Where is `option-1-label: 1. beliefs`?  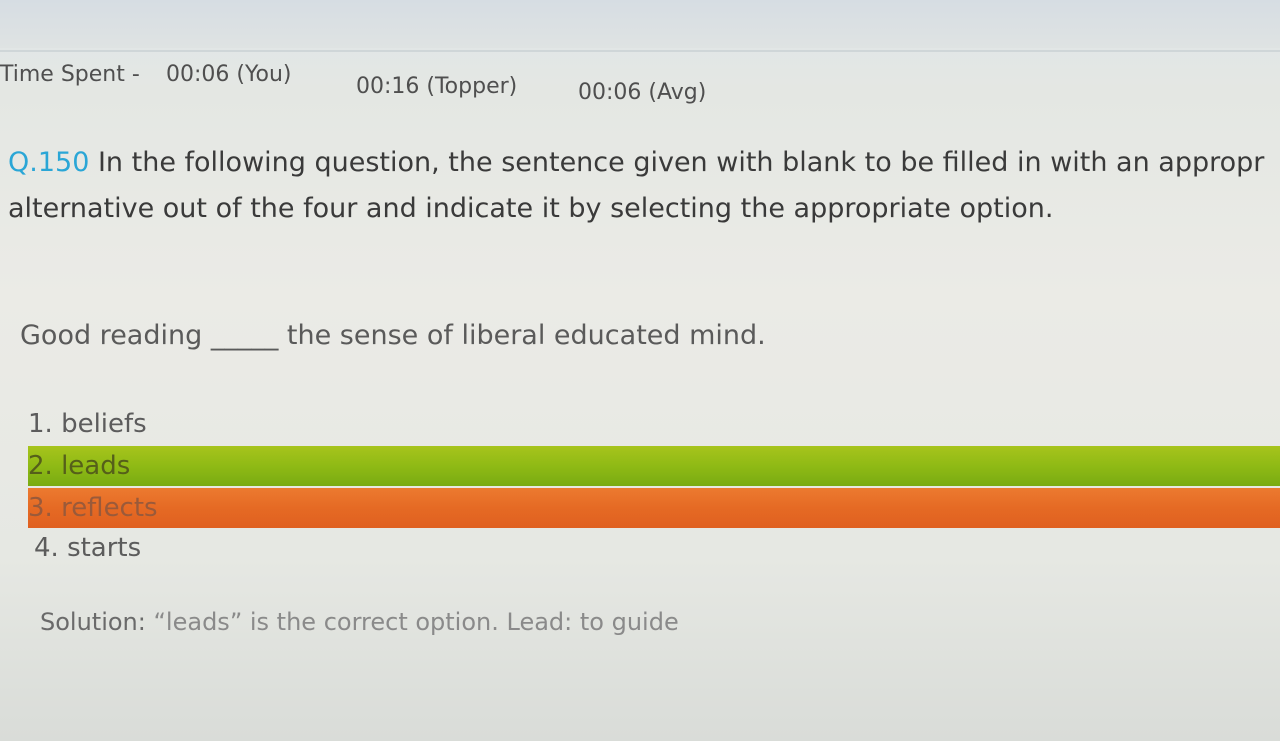
option-1-label: 1. beliefs is located at coordinates (87, 424).